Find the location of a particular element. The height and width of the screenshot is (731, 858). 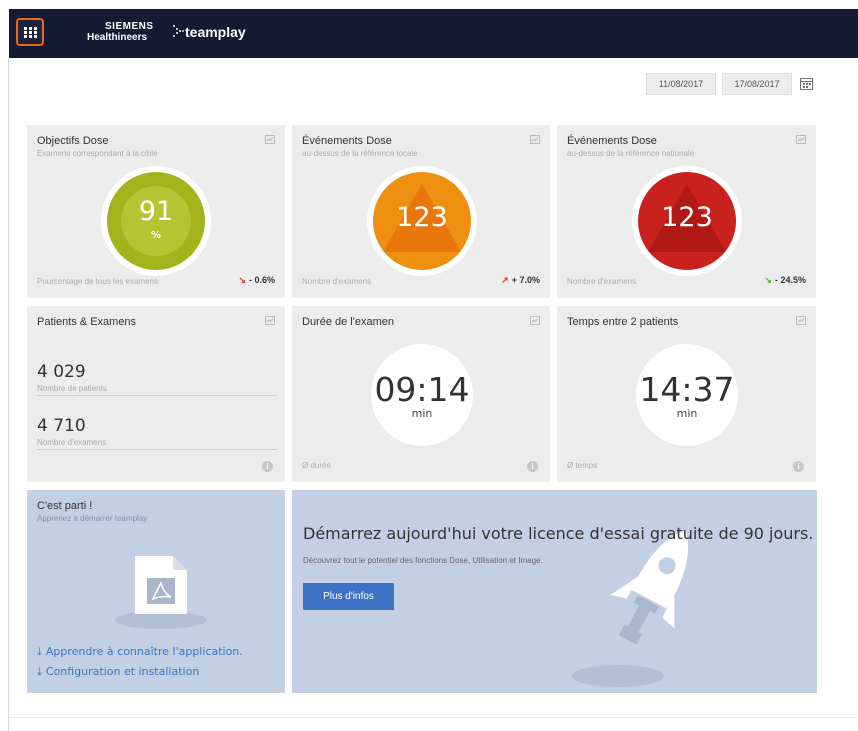

dose-goals-value: 91 is located at coordinates (156, 211).